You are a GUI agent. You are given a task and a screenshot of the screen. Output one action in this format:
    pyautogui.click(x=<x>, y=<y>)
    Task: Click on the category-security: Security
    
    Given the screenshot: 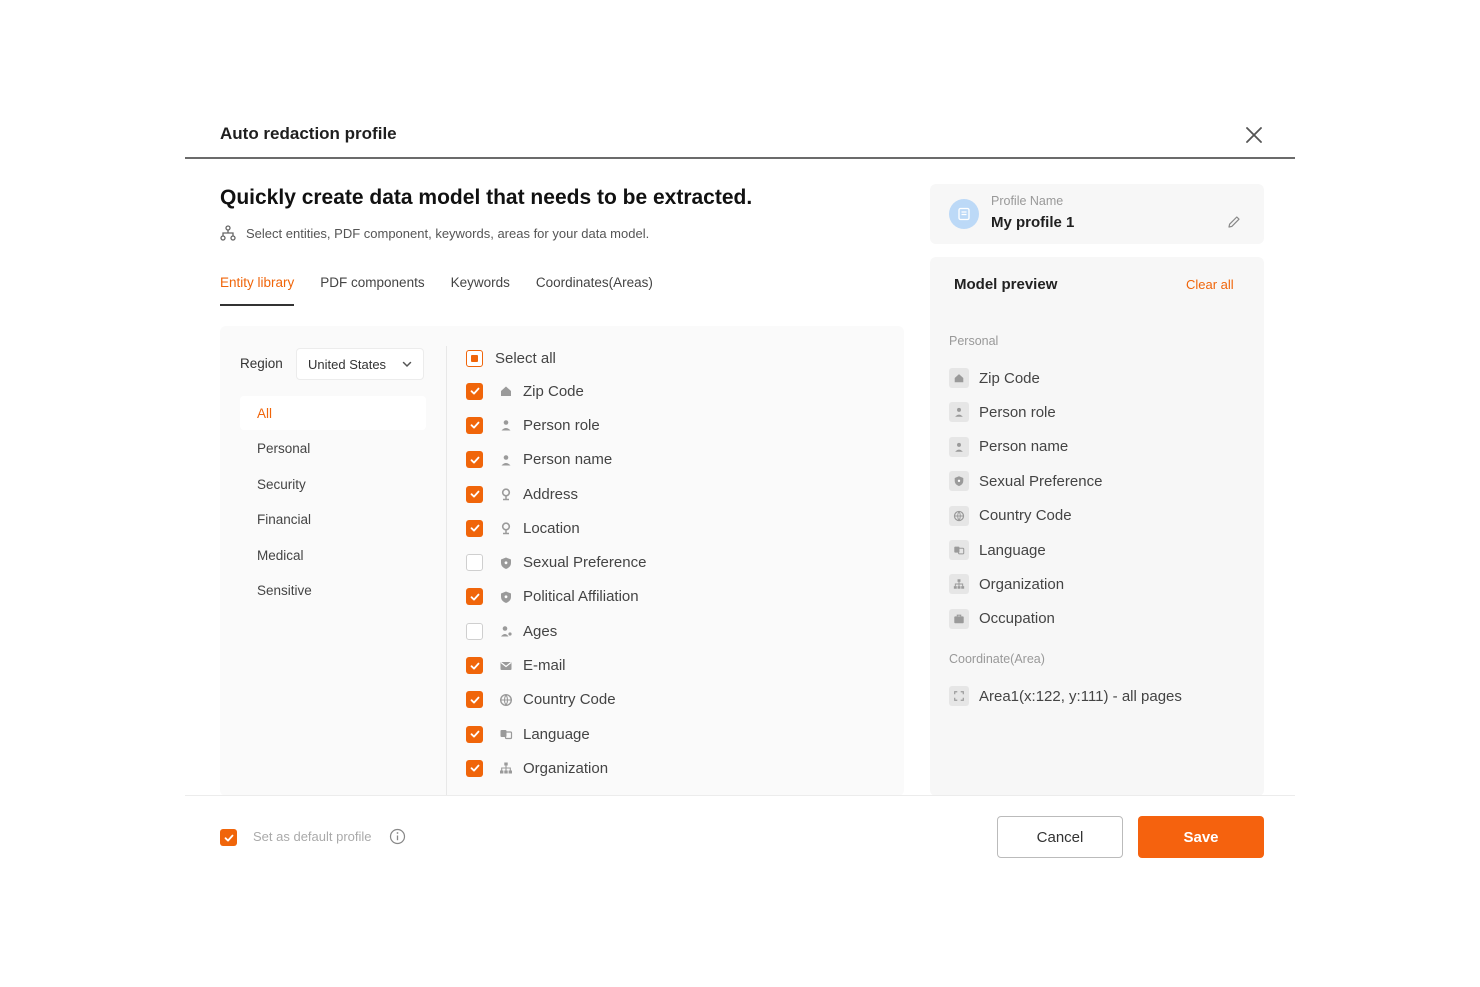 What is the action you would take?
    pyautogui.click(x=333, y=484)
    